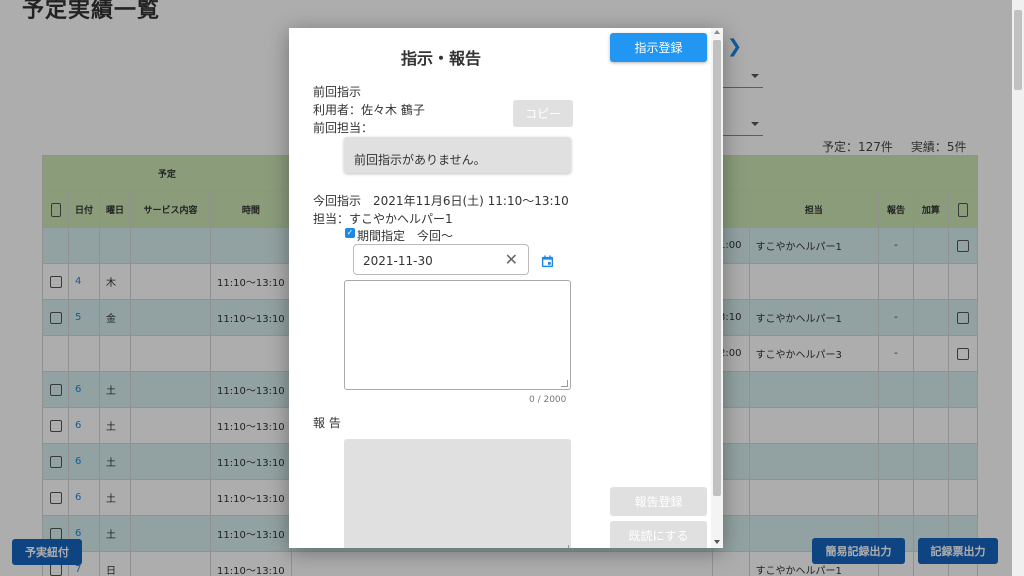 The height and width of the screenshot is (576, 1024). What do you see at coordinates (543, 113) in the screenshot?
I see `copy-button: コピー` at bounding box center [543, 113].